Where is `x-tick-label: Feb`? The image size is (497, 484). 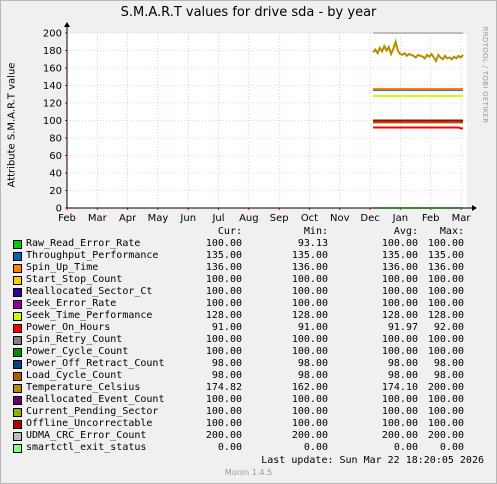
x-tick-label: Feb is located at coordinates (67, 218).